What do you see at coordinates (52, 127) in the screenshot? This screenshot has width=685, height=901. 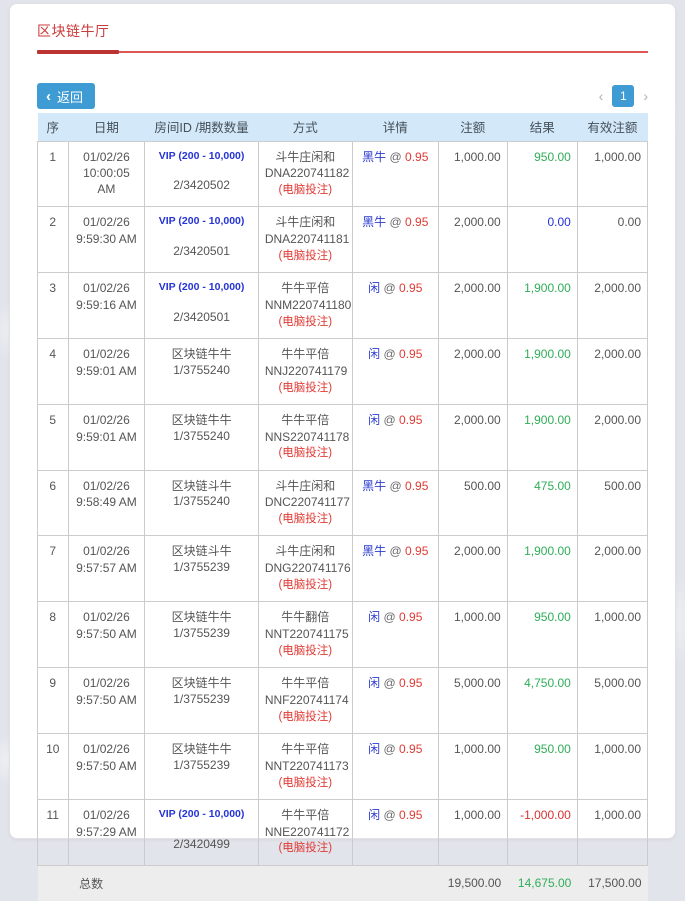 I see `header-seq: 序` at bounding box center [52, 127].